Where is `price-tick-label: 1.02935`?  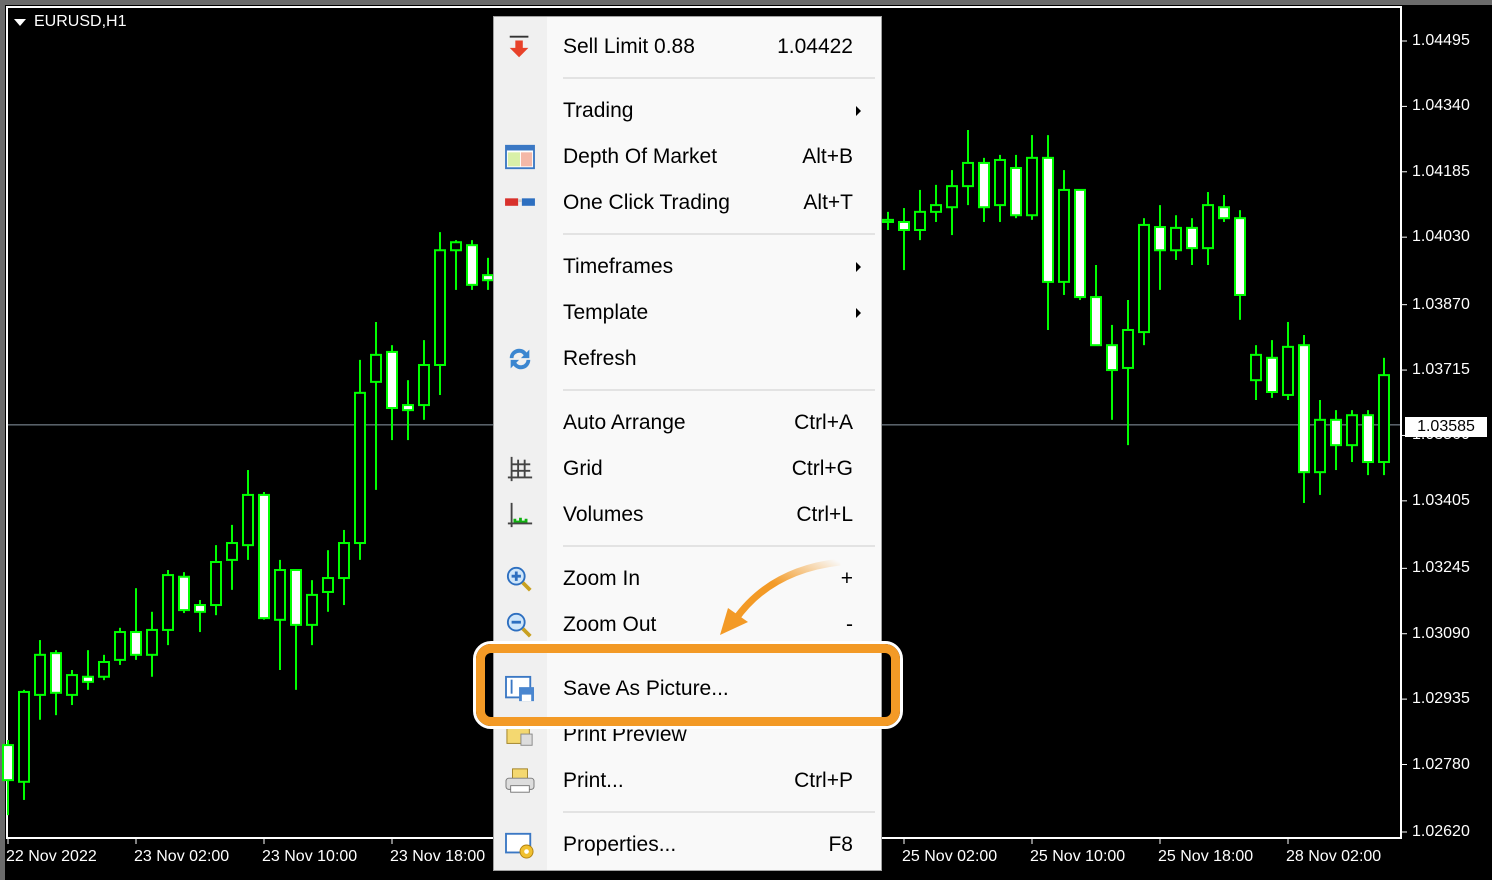 price-tick-label: 1.02935 is located at coordinates (1441, 699).